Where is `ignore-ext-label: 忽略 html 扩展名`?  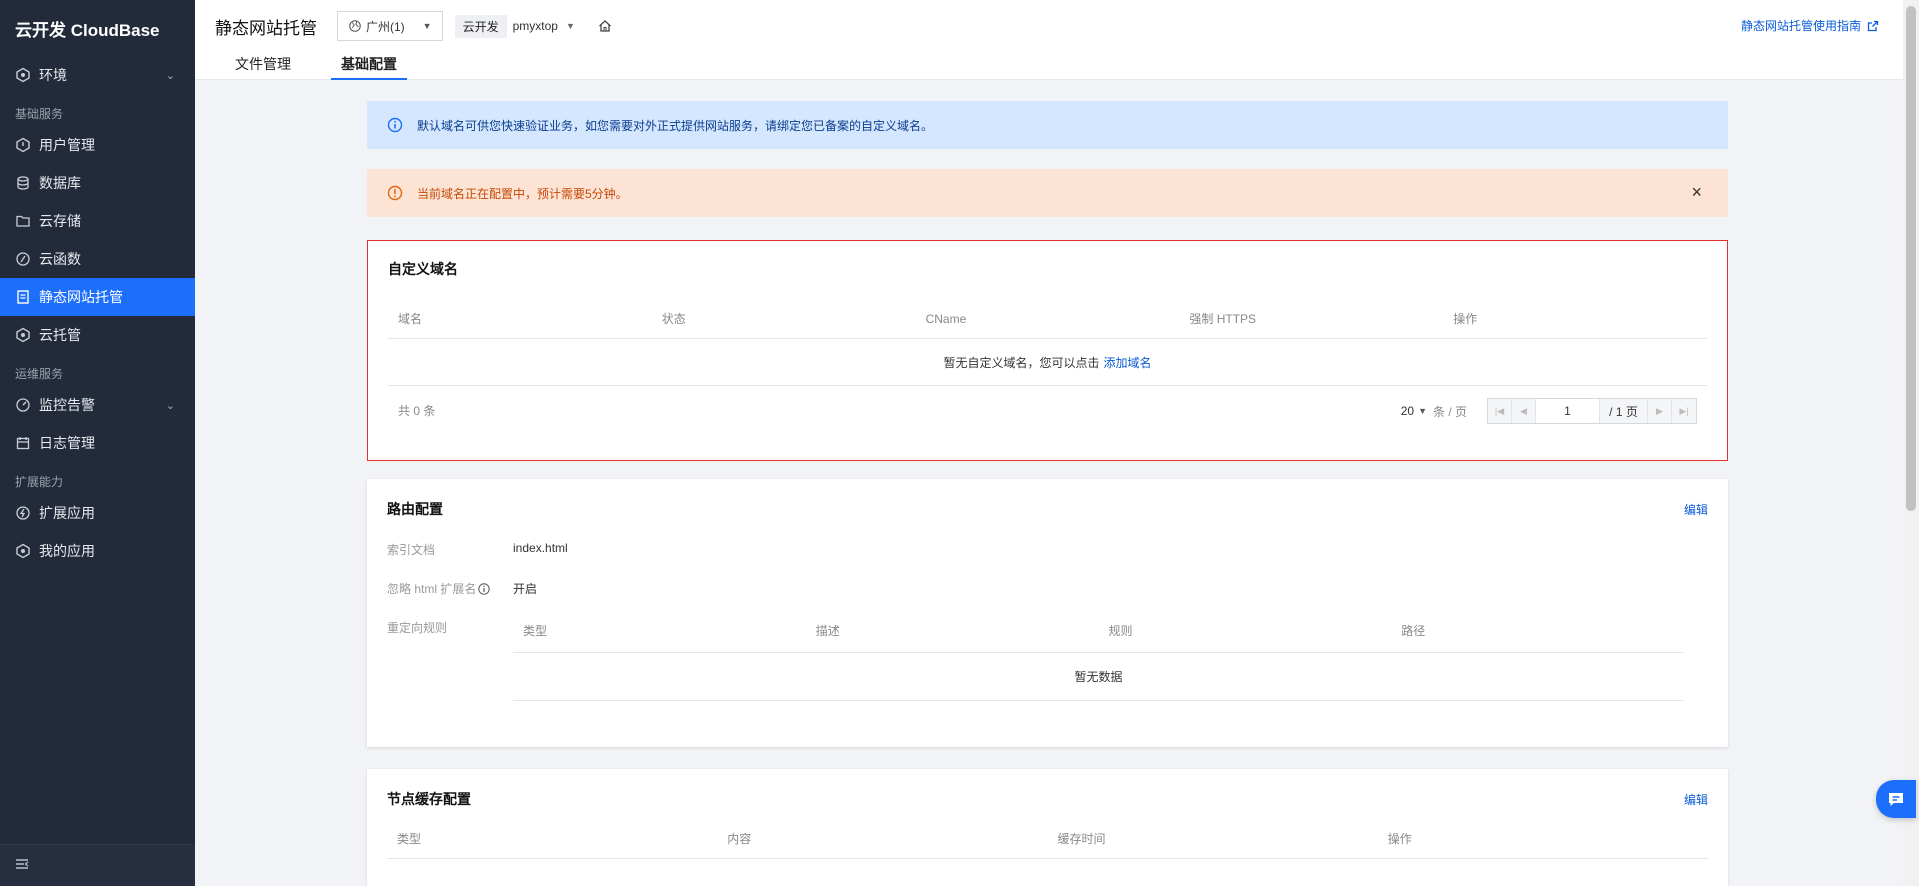 ignore-ext-label: 忽略 html 扩展名 is located at coordinates (432, 589).